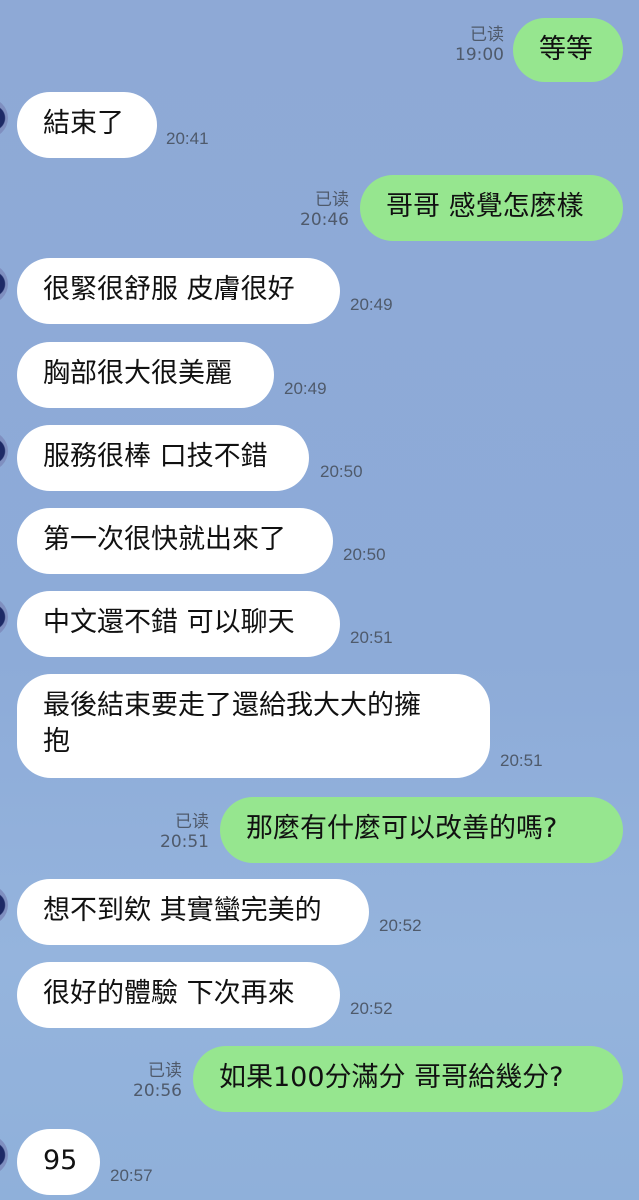  What do you see at coordinates (319, 377) in the screenshot?
I see `message-row: 胸部很大很美麗 20:49` at bounding box center [319, 377].